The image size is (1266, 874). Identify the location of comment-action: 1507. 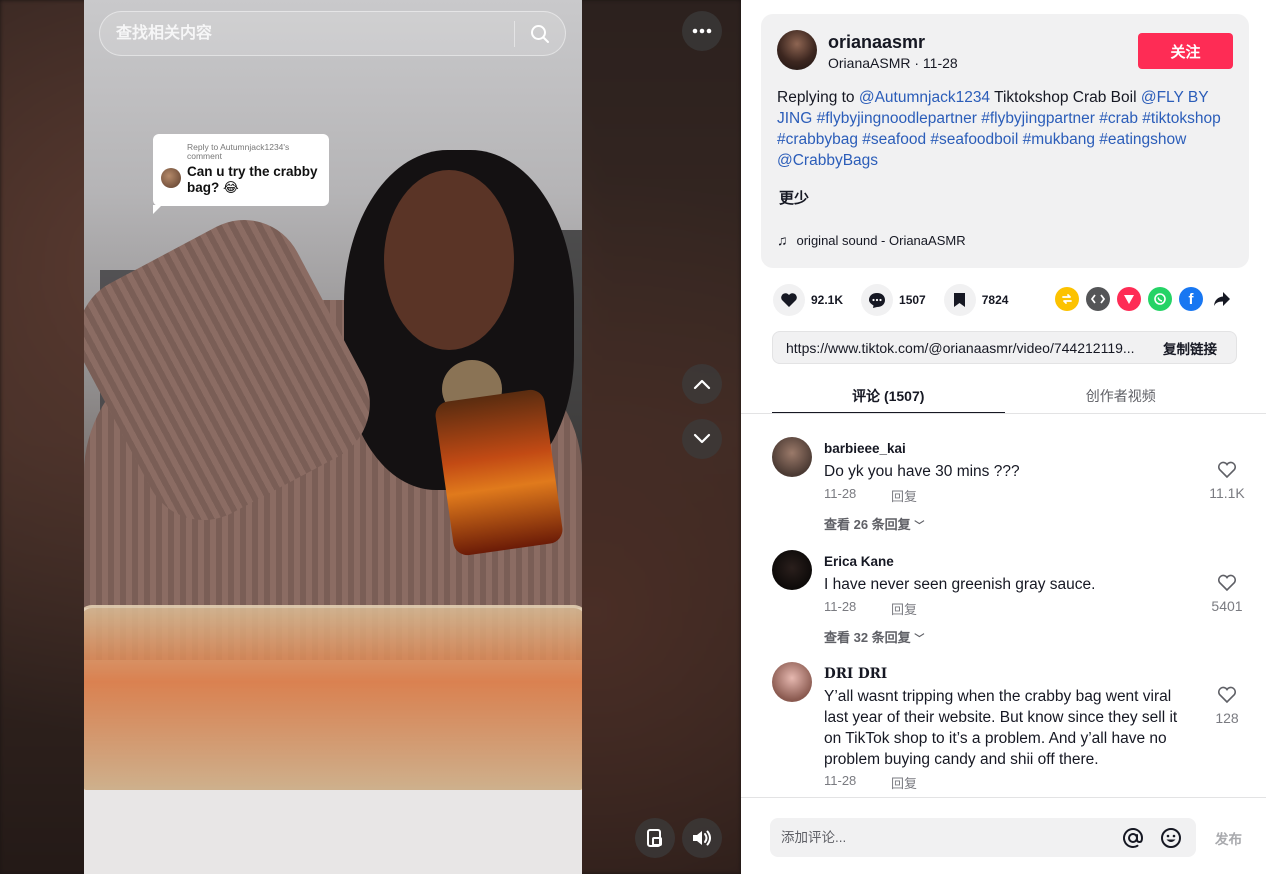
(893, 300).